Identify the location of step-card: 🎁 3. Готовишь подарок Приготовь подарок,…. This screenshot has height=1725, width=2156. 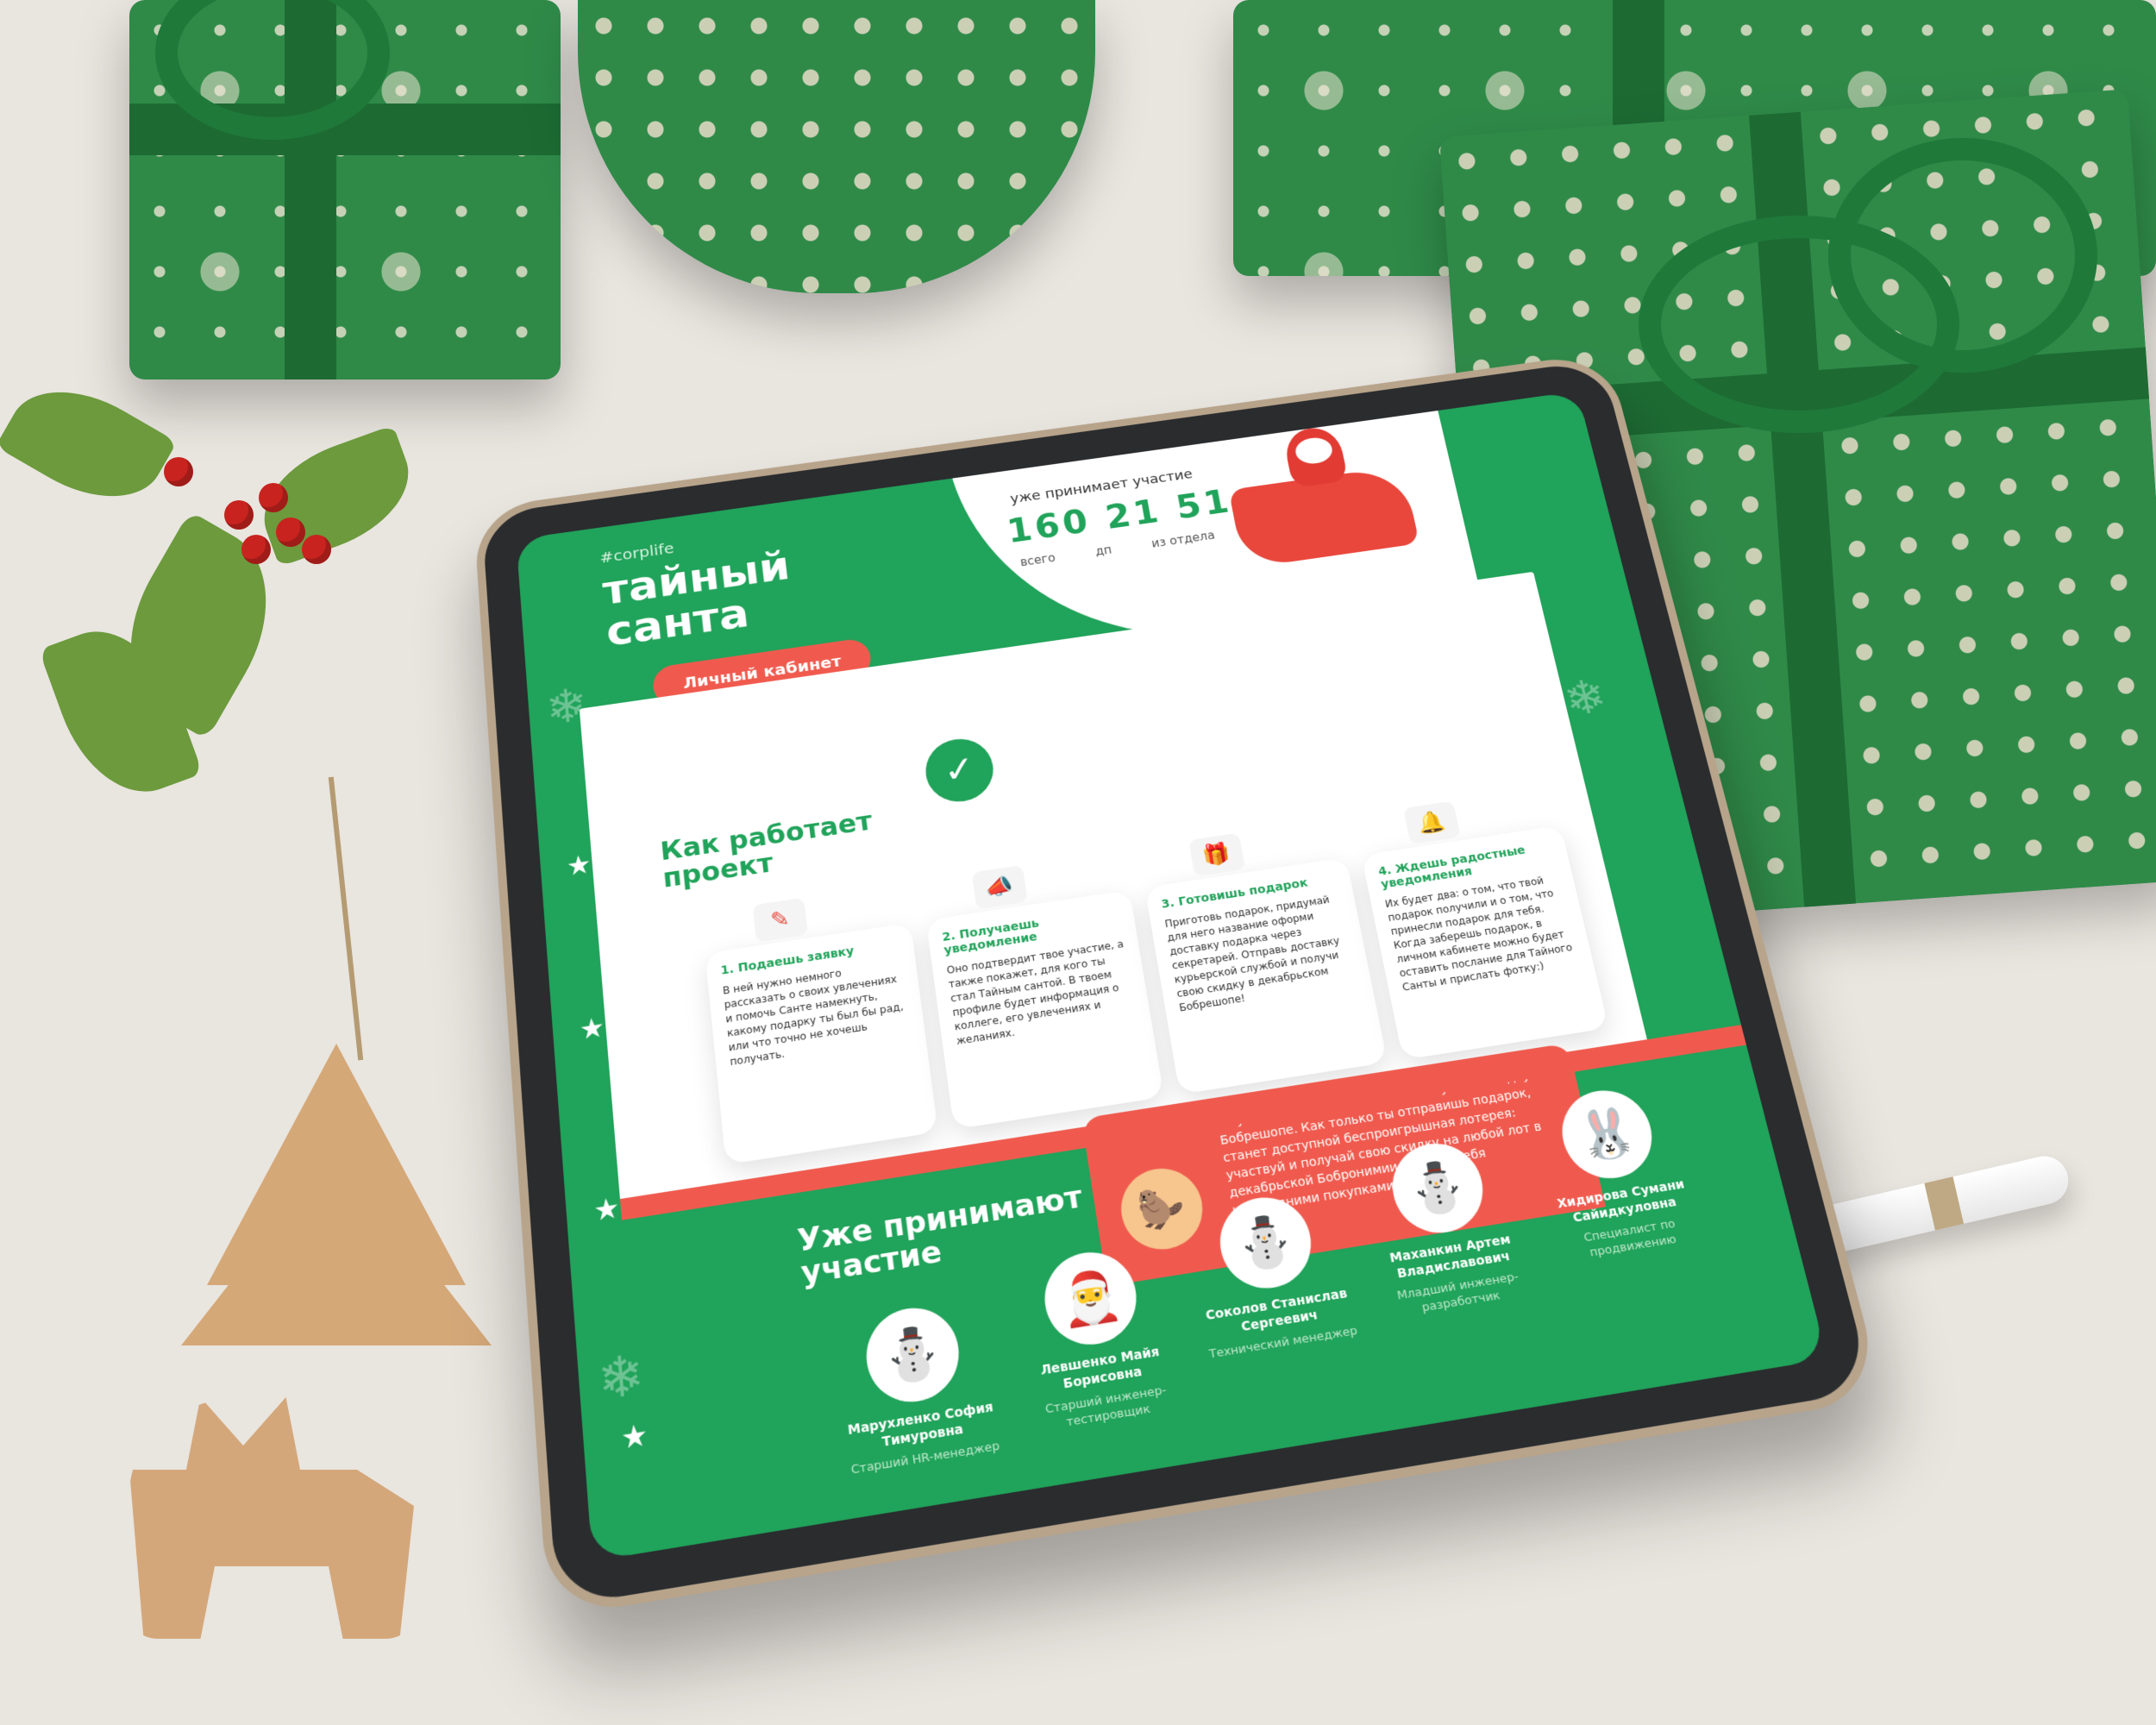
(1266, 963).